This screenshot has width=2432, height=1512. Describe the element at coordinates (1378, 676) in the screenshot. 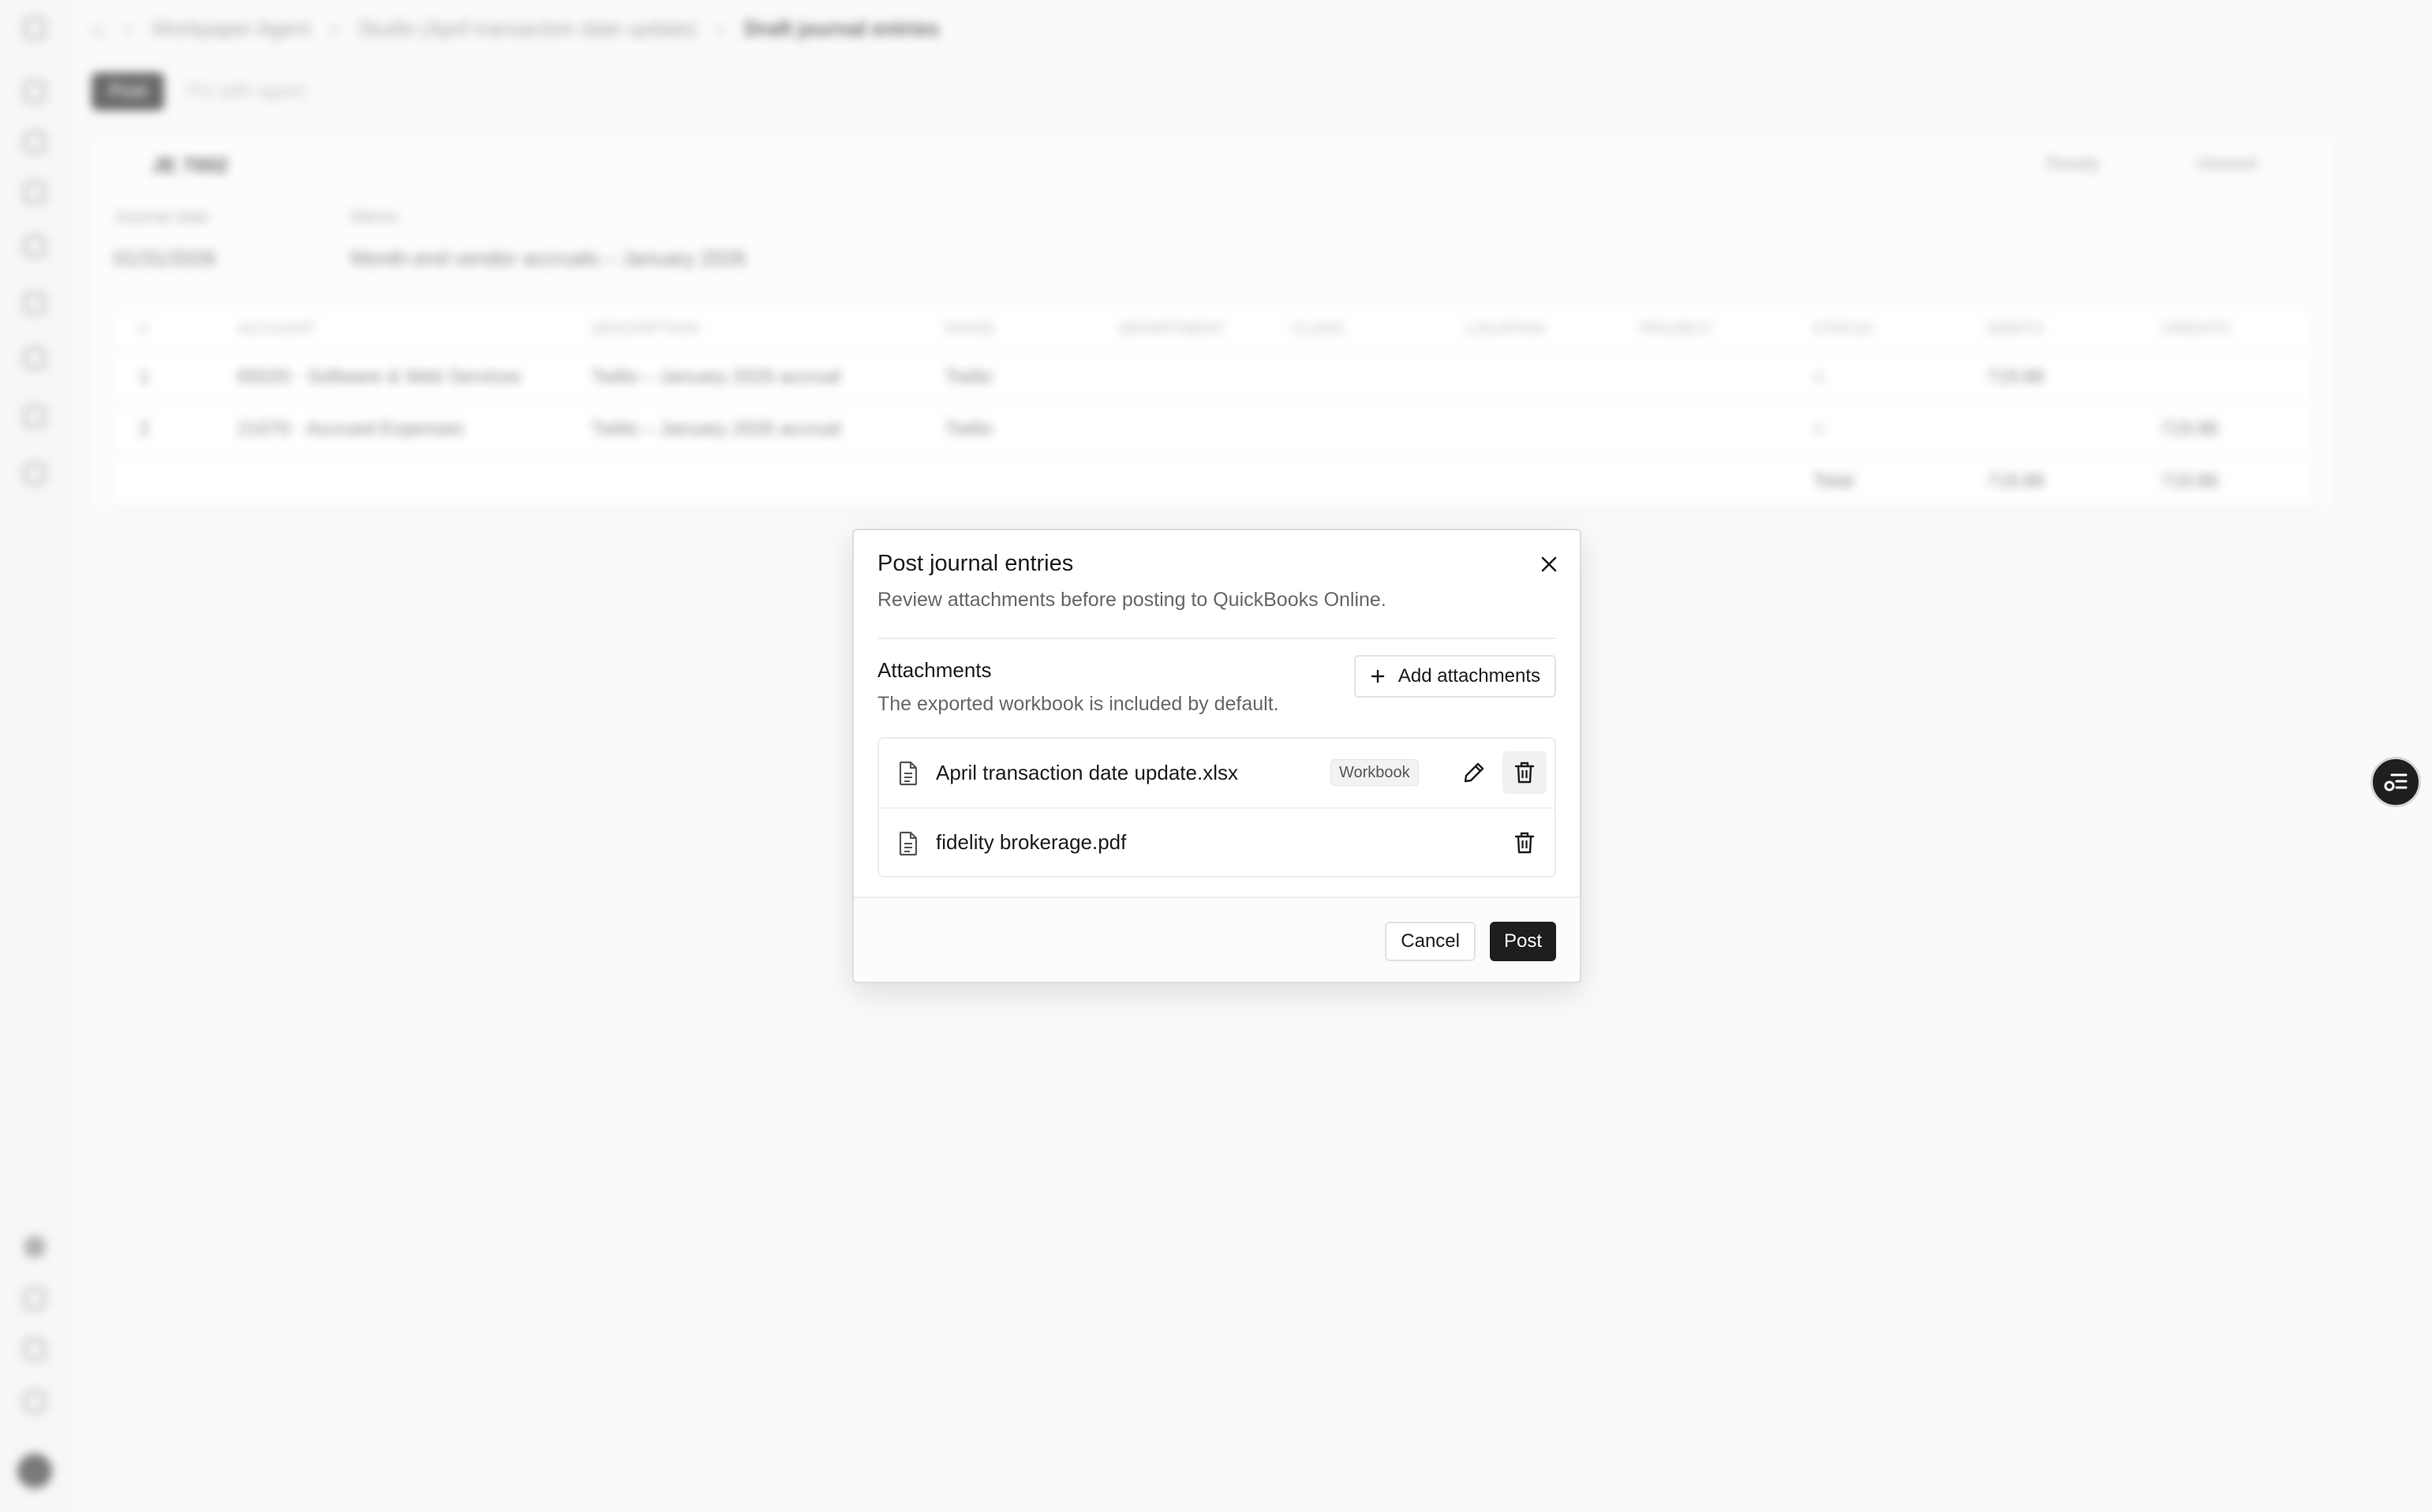

I see `plus-icon` at that location.